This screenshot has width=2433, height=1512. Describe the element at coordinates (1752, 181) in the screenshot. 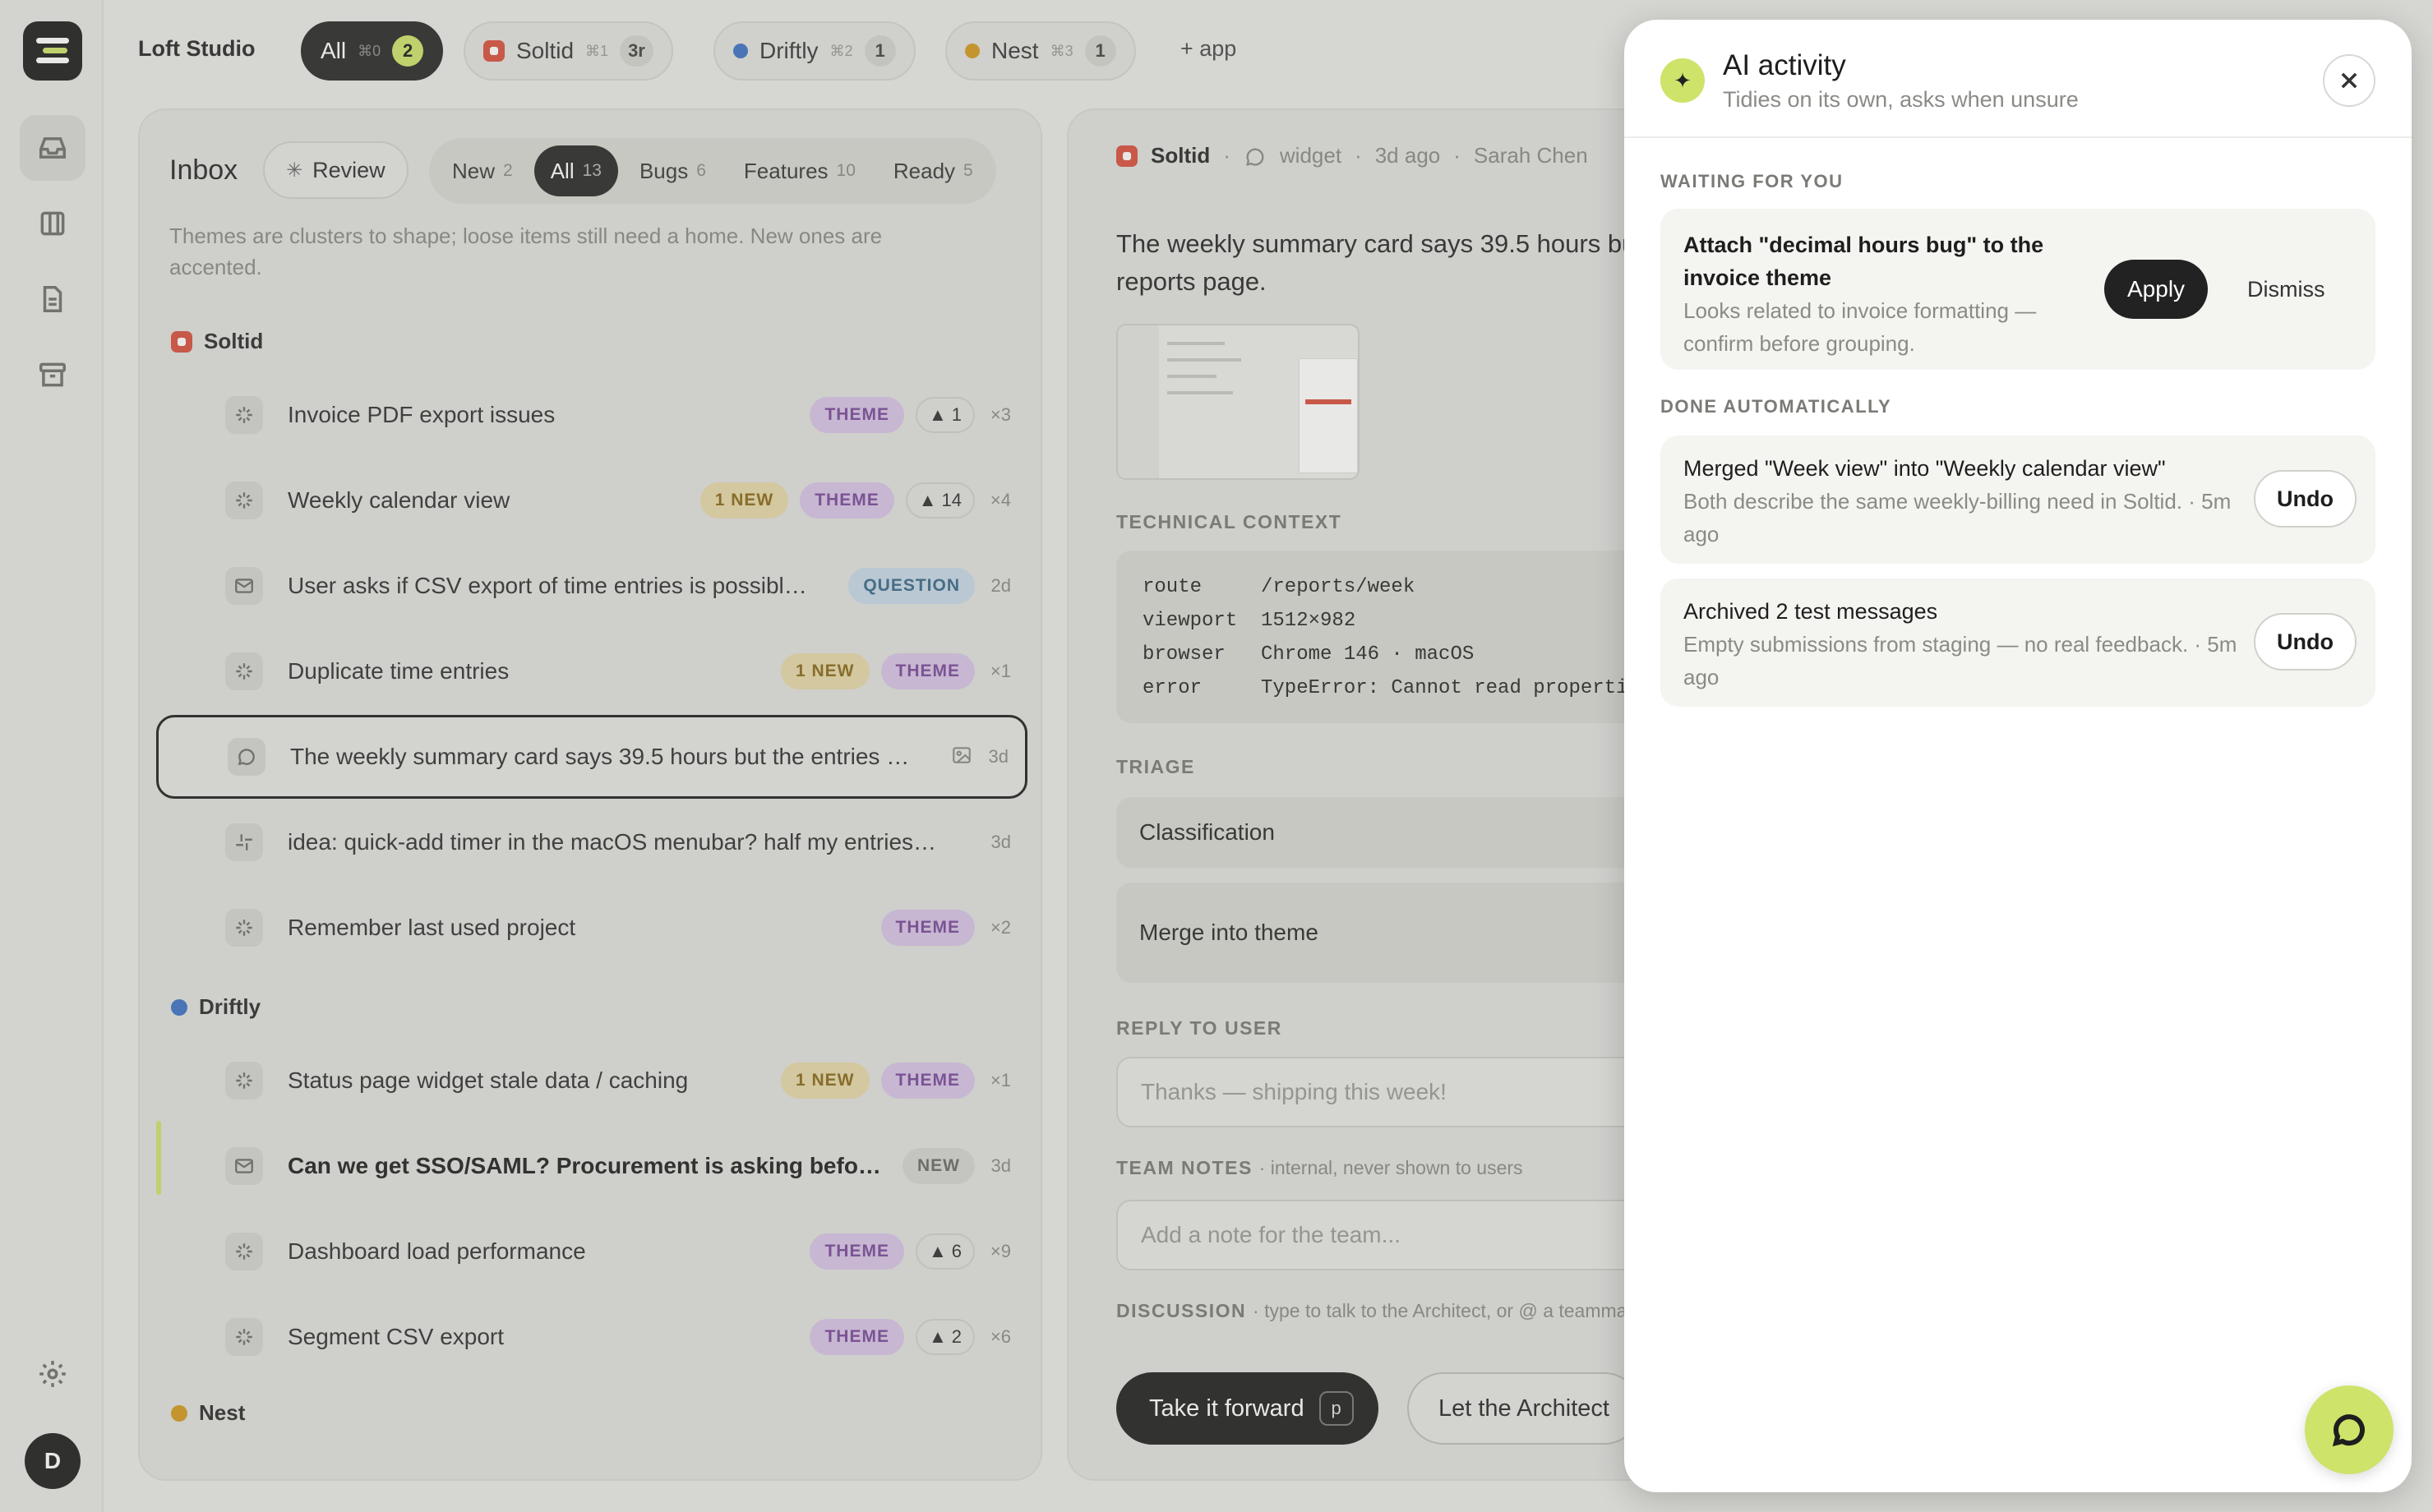

I see `waiting-section-label: WAITING FOR YOU` at that location.